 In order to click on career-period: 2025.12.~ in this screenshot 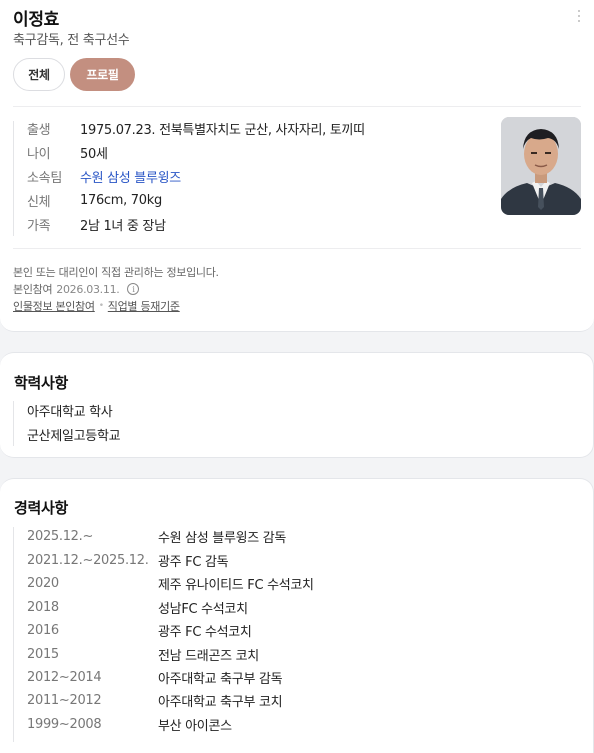, I will do `click(60, 536)`.